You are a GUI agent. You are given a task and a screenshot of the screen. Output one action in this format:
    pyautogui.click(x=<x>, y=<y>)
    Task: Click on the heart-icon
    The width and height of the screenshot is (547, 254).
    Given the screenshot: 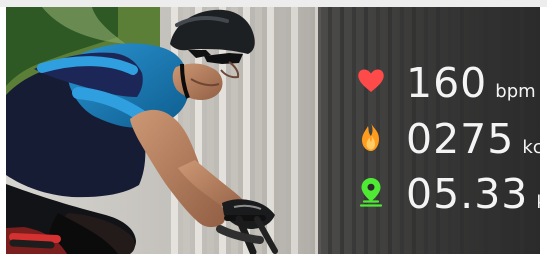 What is the action you would take?
    pyautogui.click(x=371, y=81)
    